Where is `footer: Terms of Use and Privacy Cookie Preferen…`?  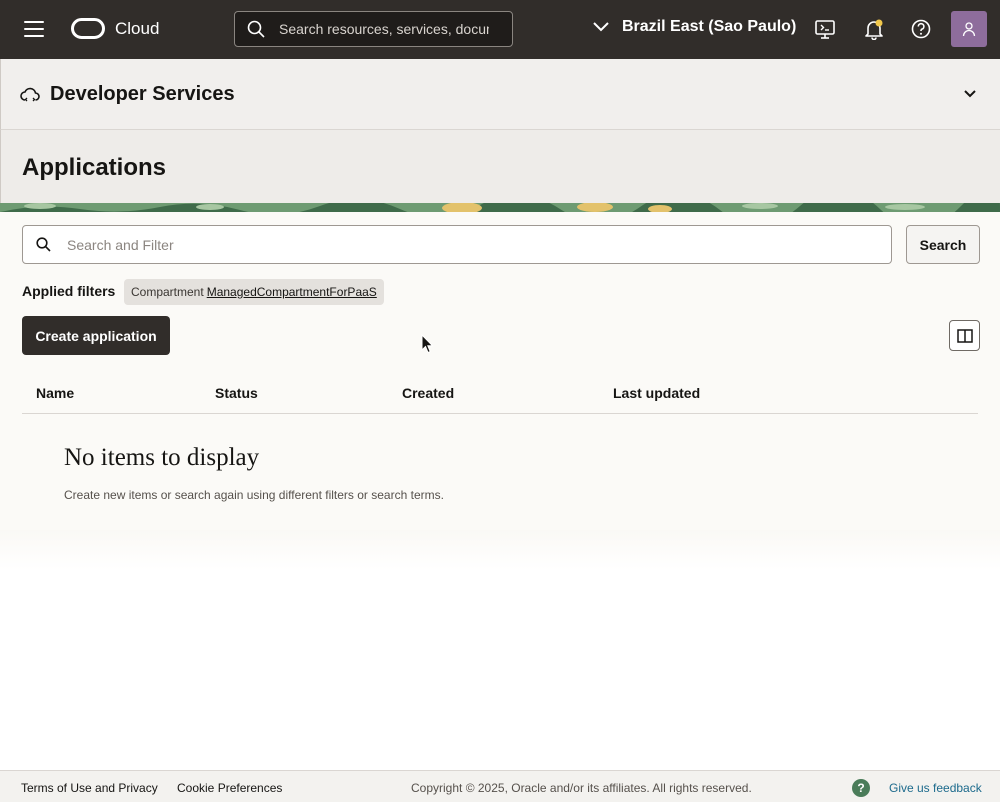 footer: Terms of Use and Privacy Cookie Preferen… is located at coordinates (500, 786).